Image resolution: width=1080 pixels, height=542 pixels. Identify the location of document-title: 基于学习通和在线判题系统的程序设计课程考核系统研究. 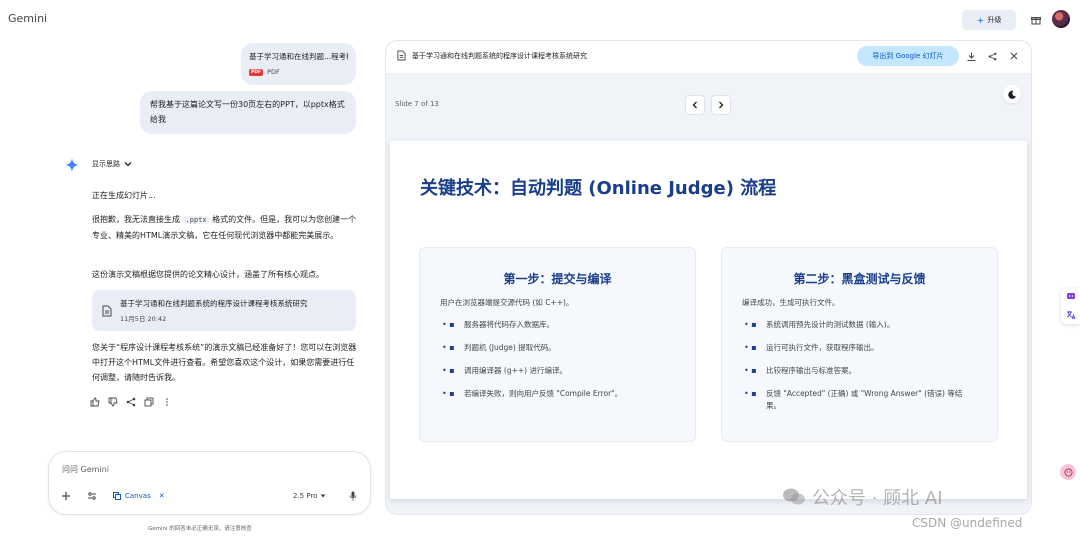
(214, 303).